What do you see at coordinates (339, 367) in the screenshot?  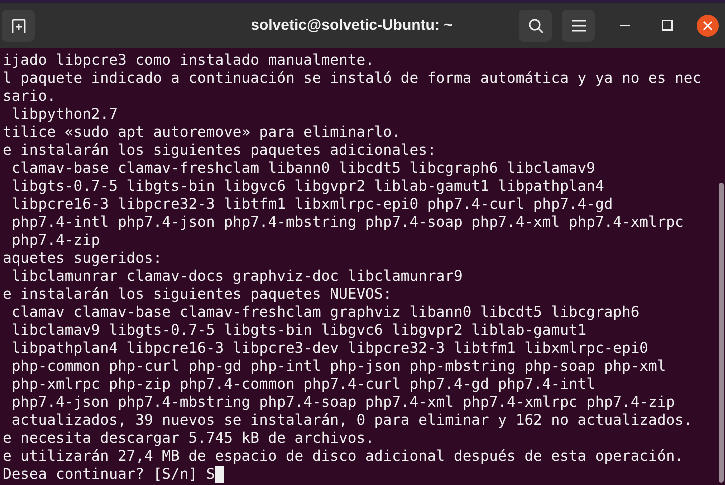 I see `terminal-line: php-common php-curl php-gd php-intl php-json php-mbstring php-soap php-xml` at bounding box center [339, 367].